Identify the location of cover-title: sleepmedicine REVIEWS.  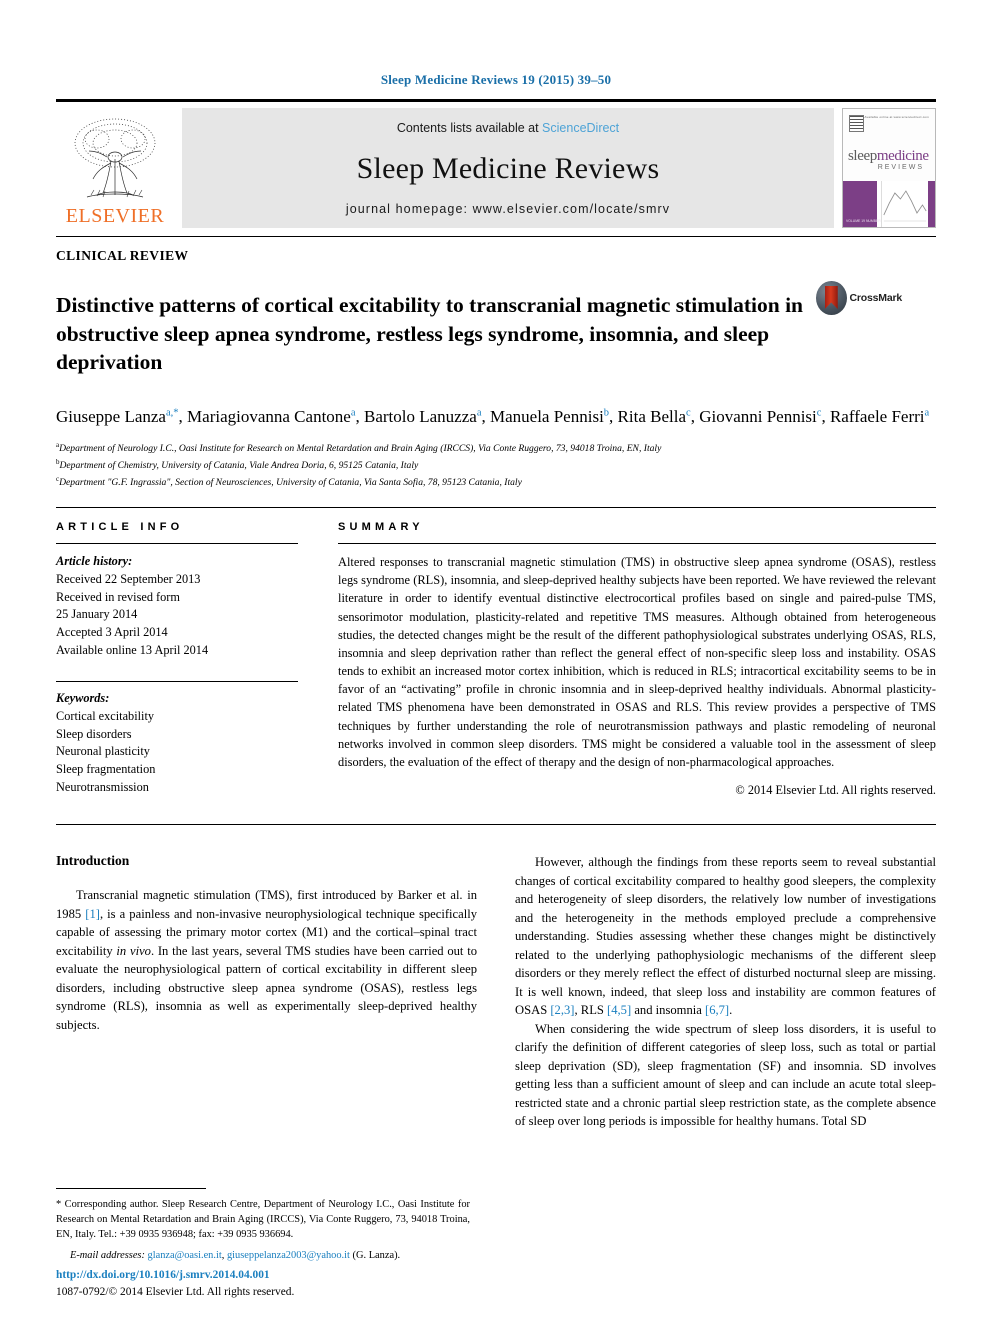
(889, 159).